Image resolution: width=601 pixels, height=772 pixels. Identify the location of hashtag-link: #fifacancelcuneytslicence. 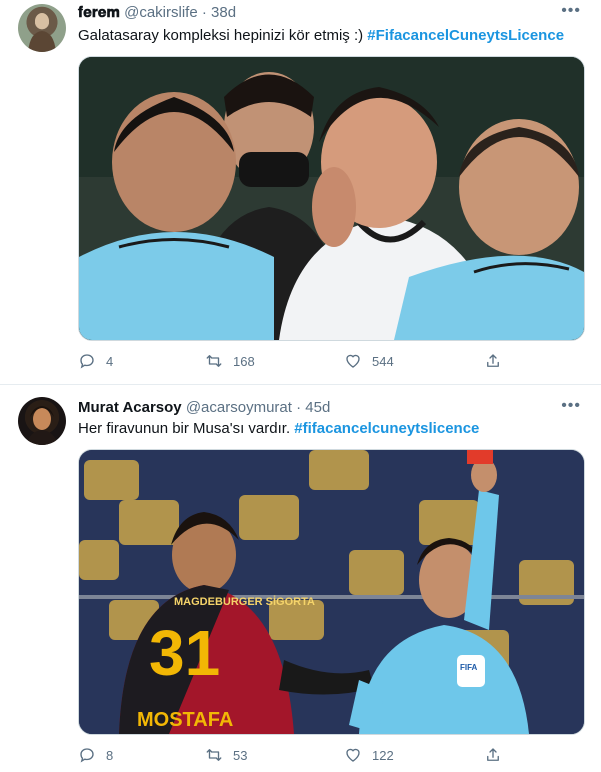
(386, 428).